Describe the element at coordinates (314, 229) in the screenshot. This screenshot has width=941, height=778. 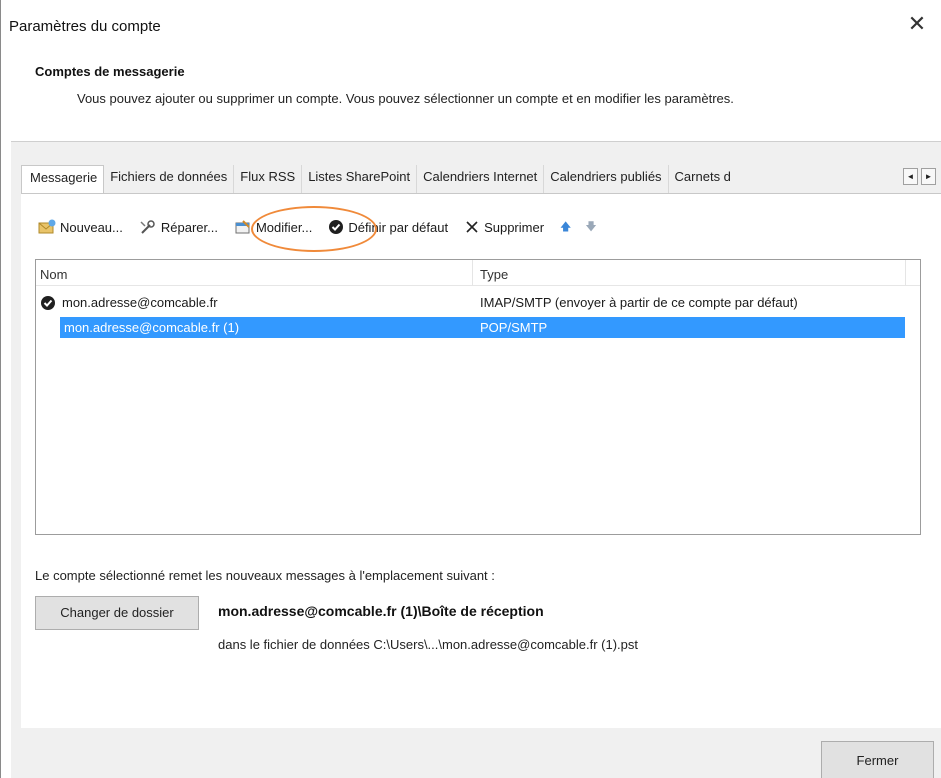
I see `modify-highlight-ring` at that location.